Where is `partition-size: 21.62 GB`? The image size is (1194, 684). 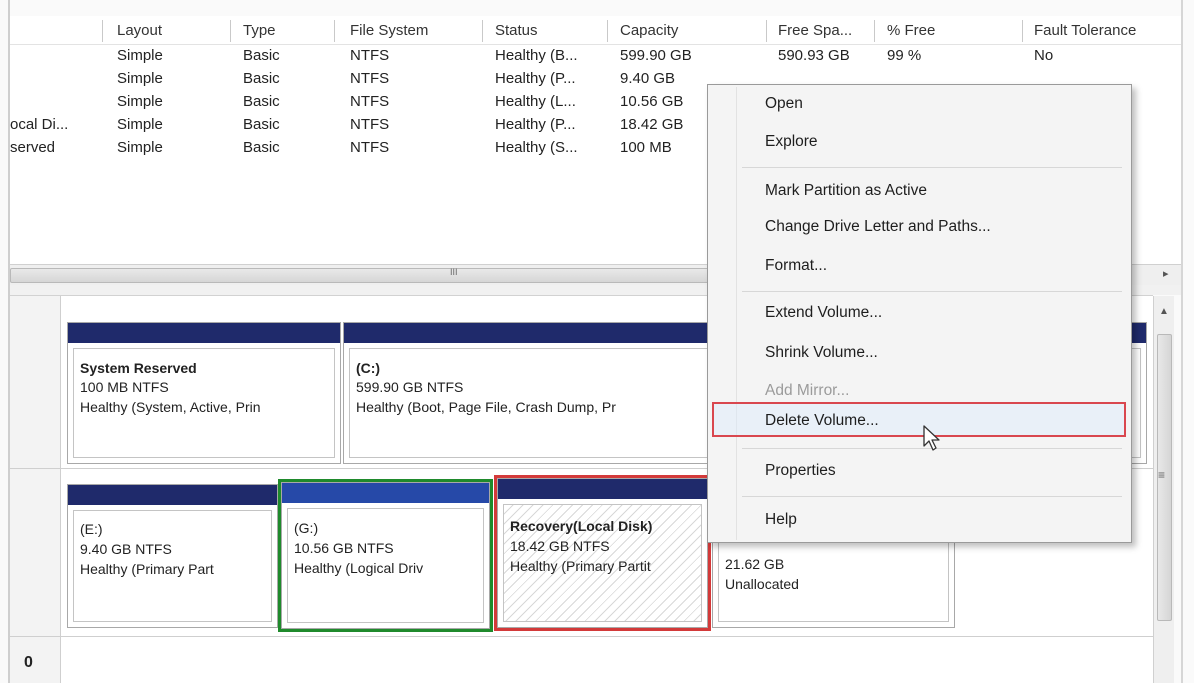
partition-size: 21.62 GB is located at coordinates (755, 564).